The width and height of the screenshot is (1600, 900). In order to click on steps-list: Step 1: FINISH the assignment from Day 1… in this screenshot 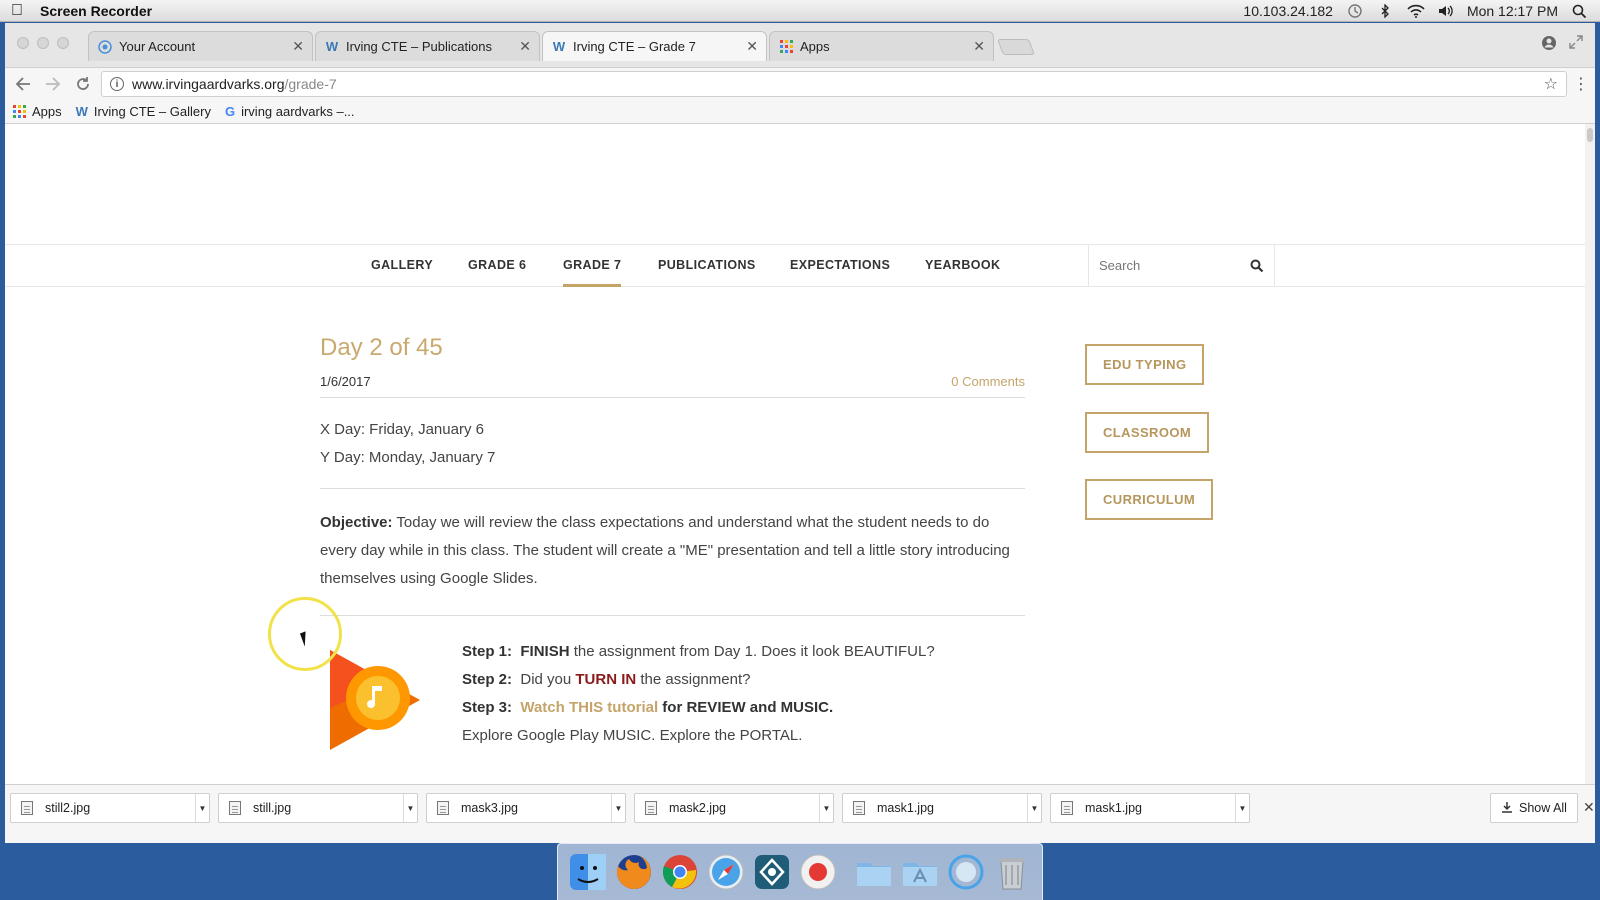, I will do `click(698, 694)`.